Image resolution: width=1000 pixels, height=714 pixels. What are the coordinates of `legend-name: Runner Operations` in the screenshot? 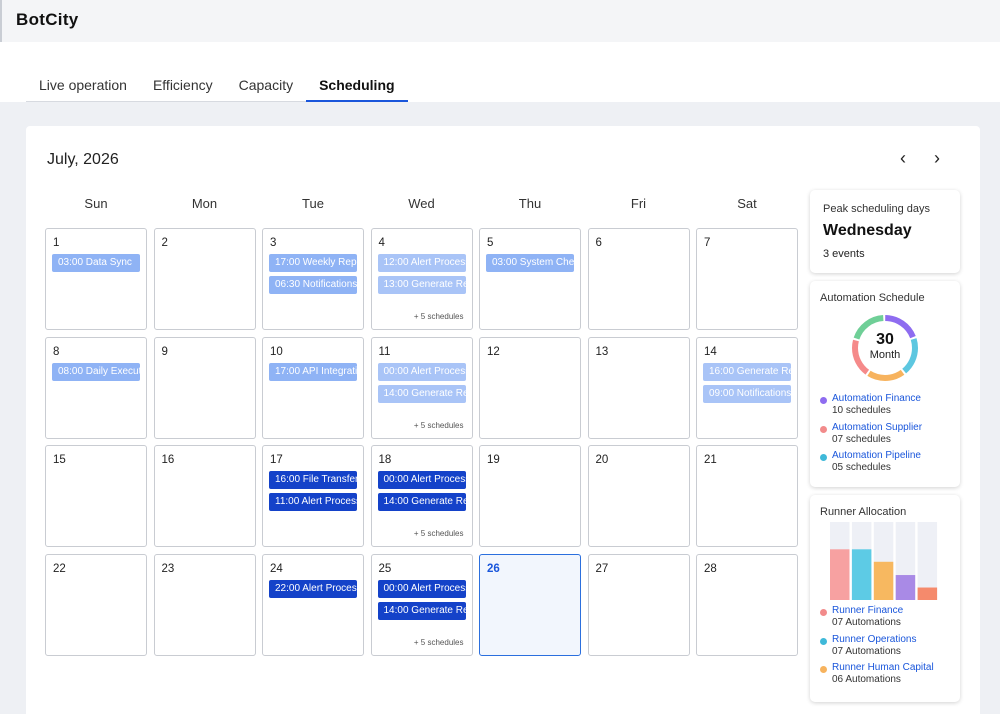 It's located at (874, 639).